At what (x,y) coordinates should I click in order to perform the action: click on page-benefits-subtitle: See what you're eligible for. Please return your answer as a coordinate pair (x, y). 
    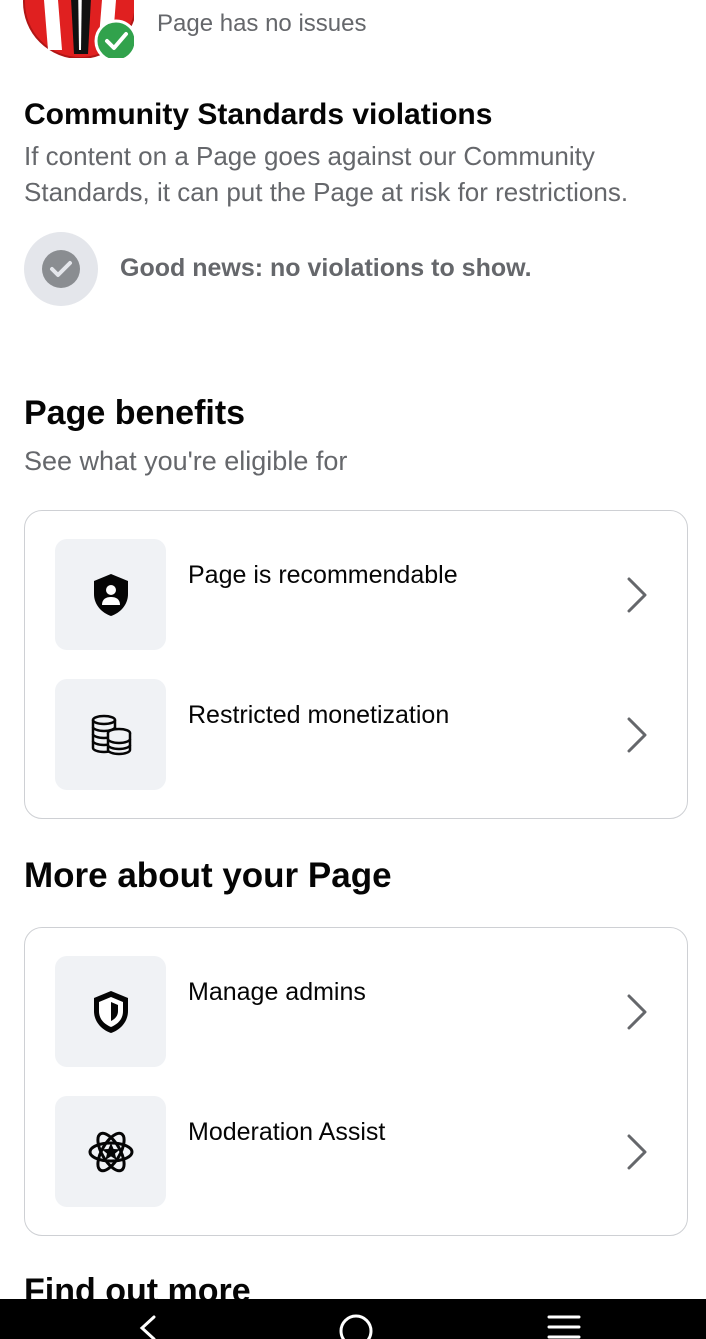
    Looking at the image, I should click on (186, 461).